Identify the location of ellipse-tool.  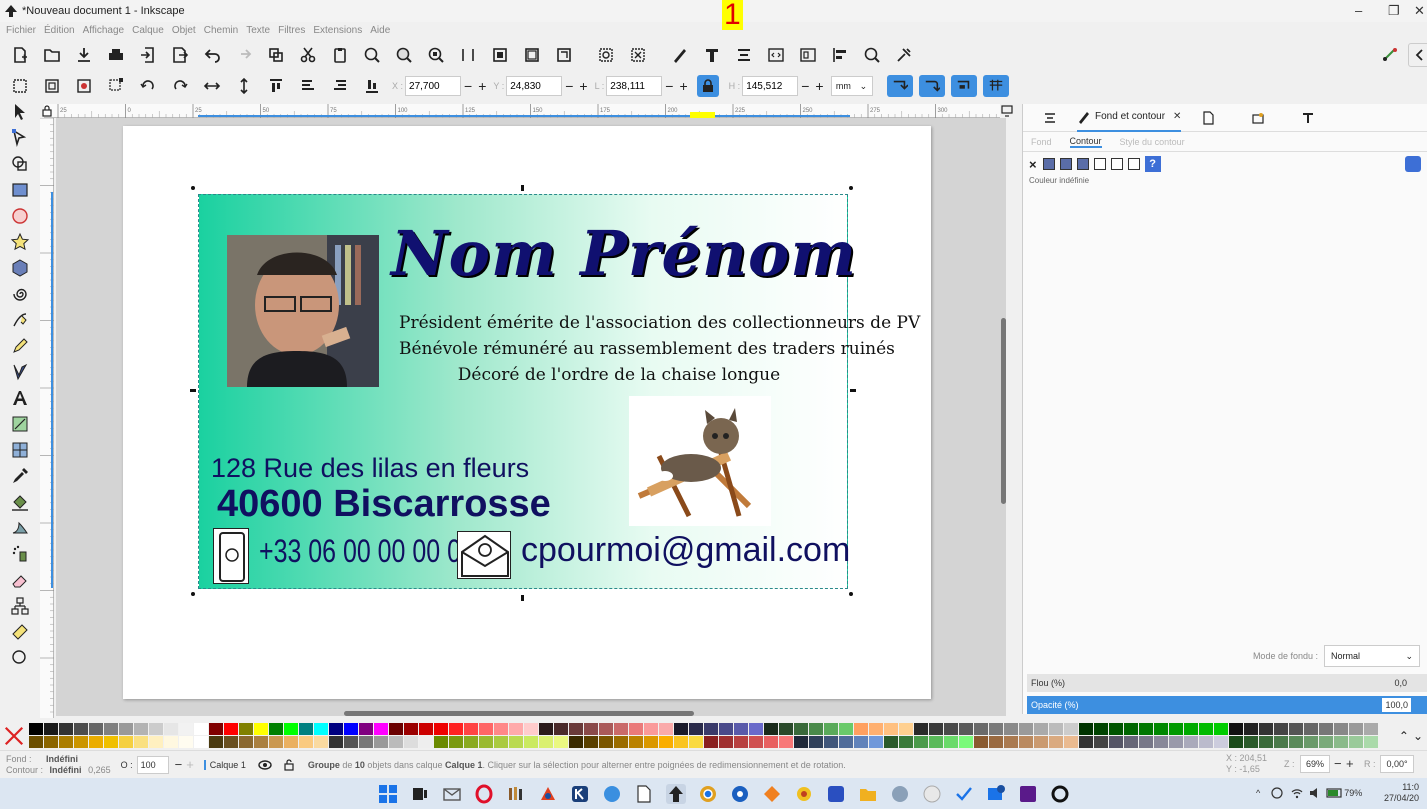
(20, 216).